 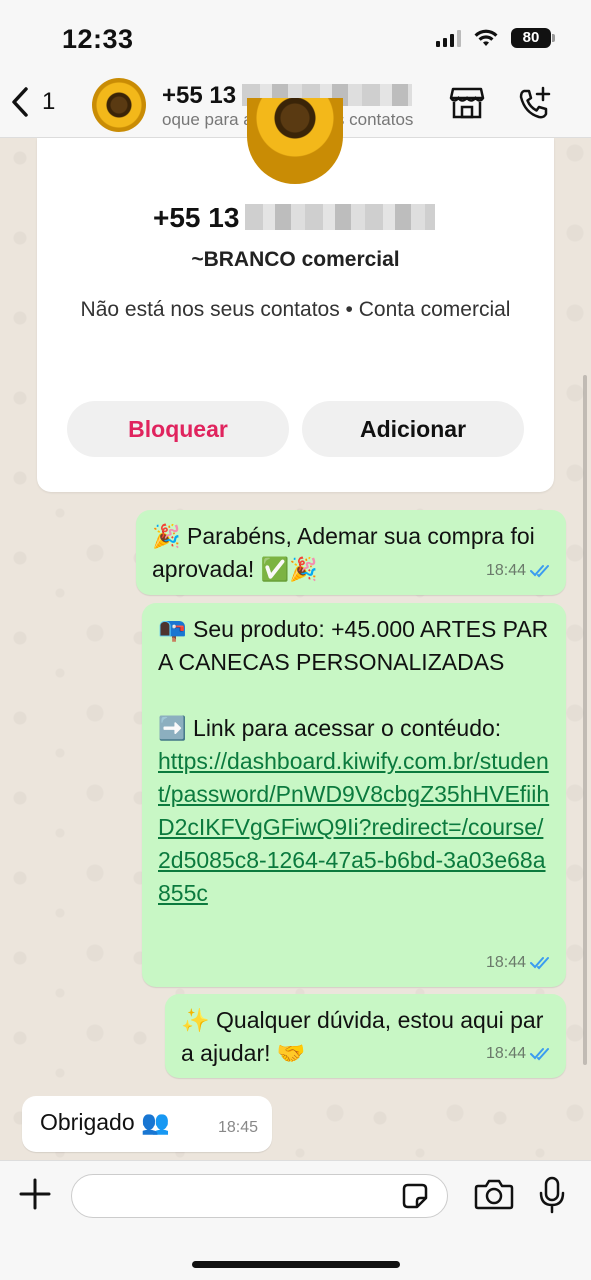 I want to click on add-call-icon, so click(x=535, y=104).